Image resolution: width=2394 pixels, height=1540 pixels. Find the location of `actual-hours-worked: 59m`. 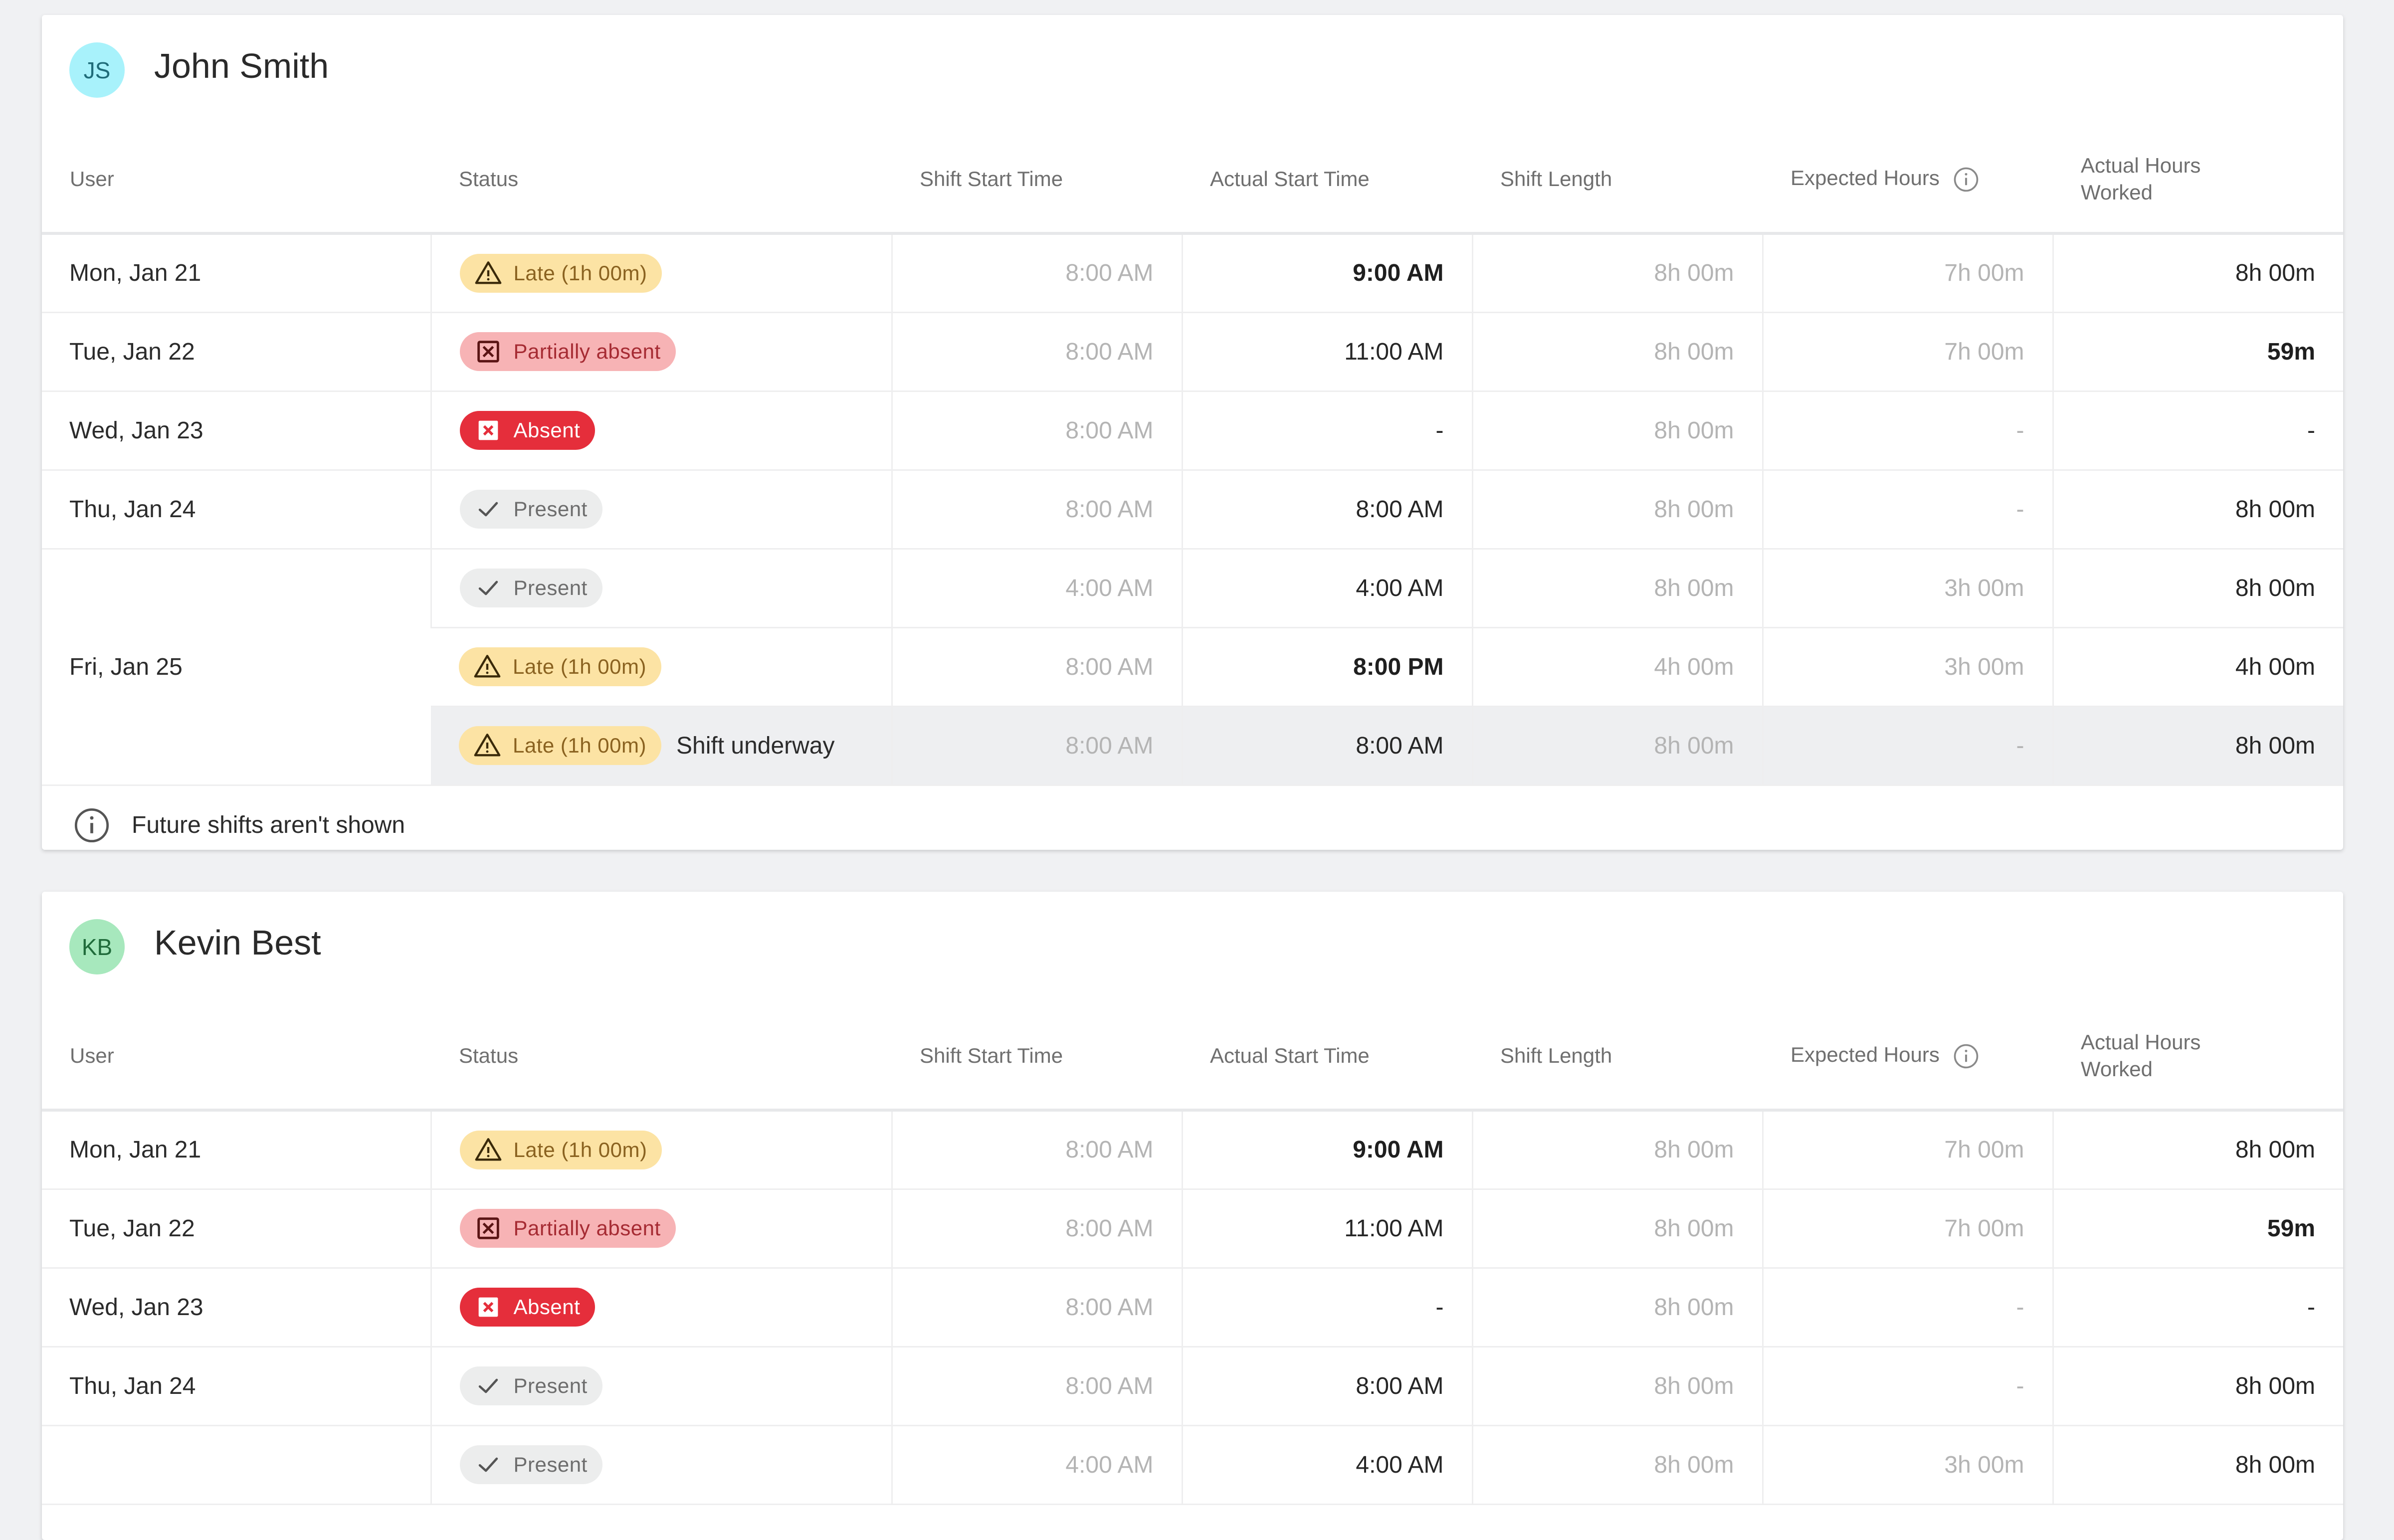

actual-hours-worked: 59m is located at coordinates (2197, 1229).